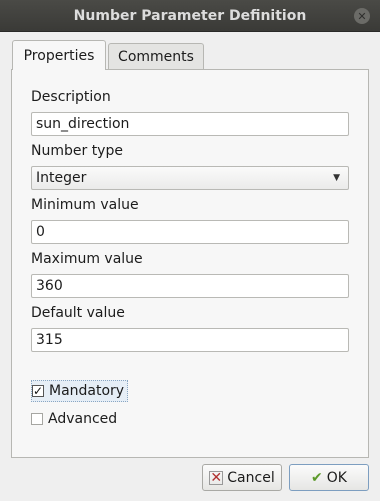 Image resolution: width=380 pixels, height=501 pixels. Describe the element at coordinates (87, 259) in the screenshot. I see `maximum-value-label: Maximum value` at that location.